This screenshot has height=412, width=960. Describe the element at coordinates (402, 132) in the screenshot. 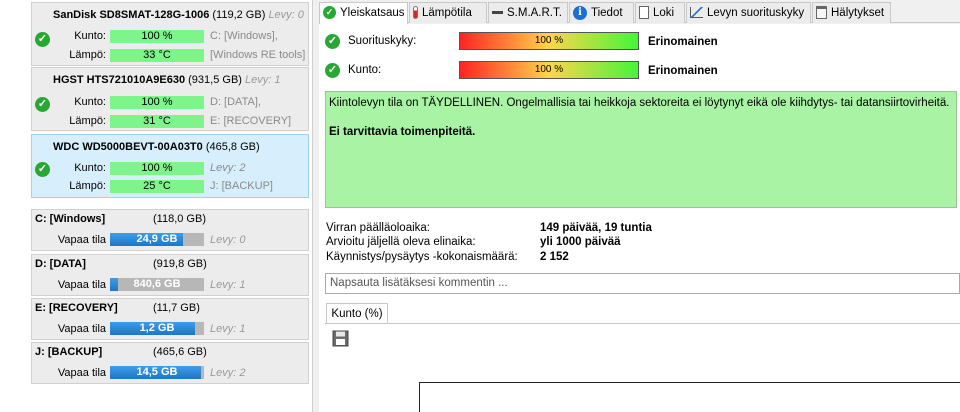

I see `action-message: Ei tarvittavia toimenpiteitä.` at that location.